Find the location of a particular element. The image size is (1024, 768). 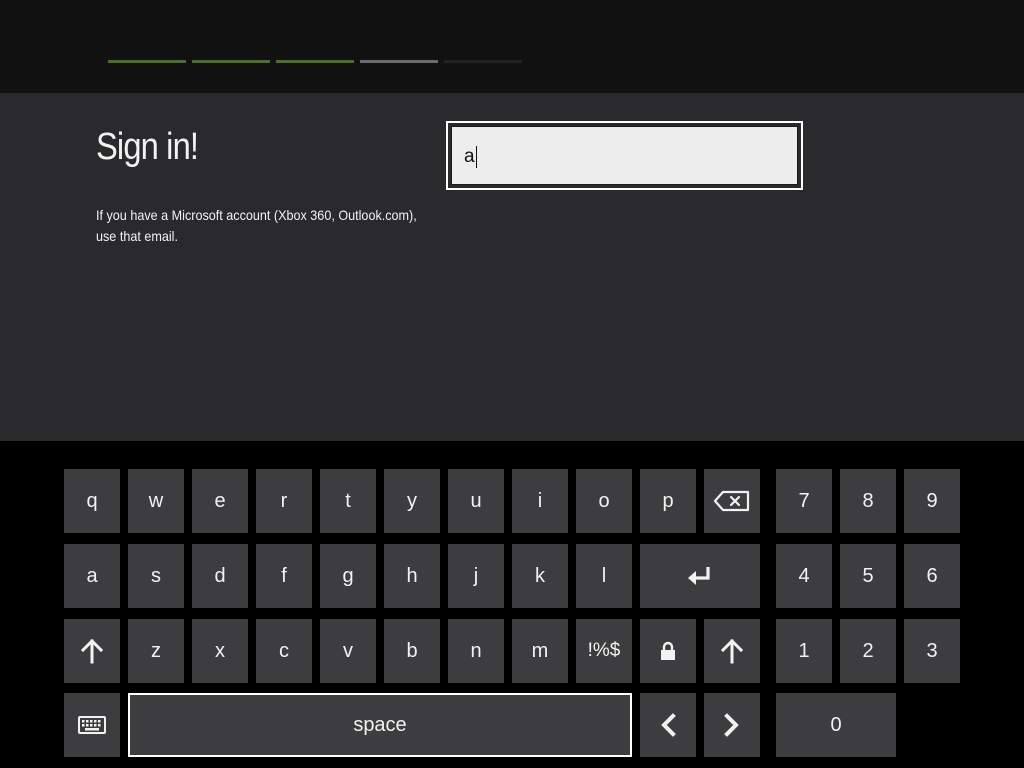

cursor-right-key is located at coordinates (732, 725).